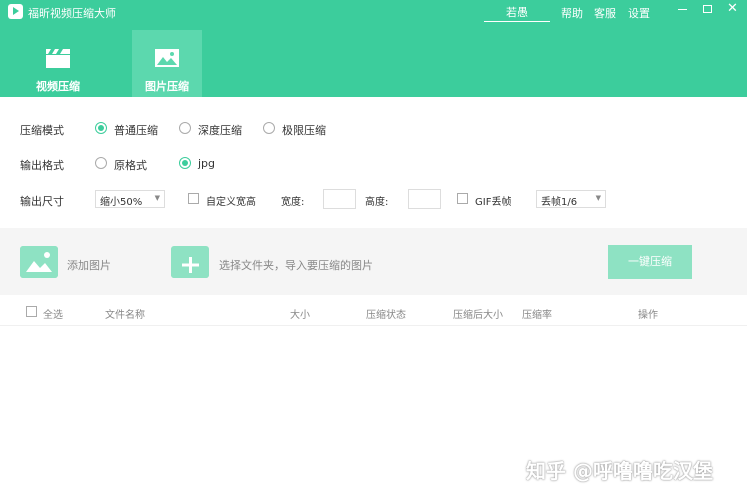 The image size is (747, 500). Describe the element at coordinates (39, 262) in the screenshot. I see `add-image-icon` at that location.